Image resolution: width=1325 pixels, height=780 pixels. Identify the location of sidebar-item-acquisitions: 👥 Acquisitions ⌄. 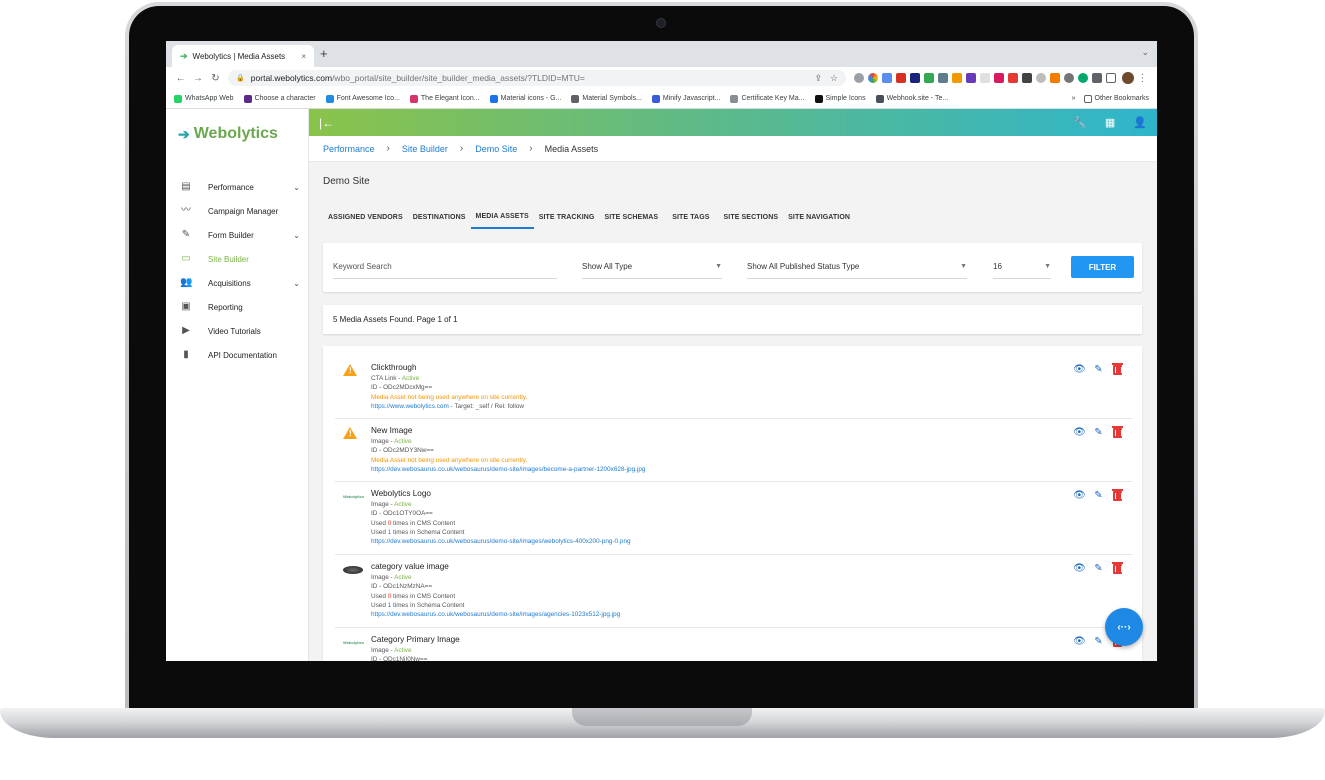
(237, 283).